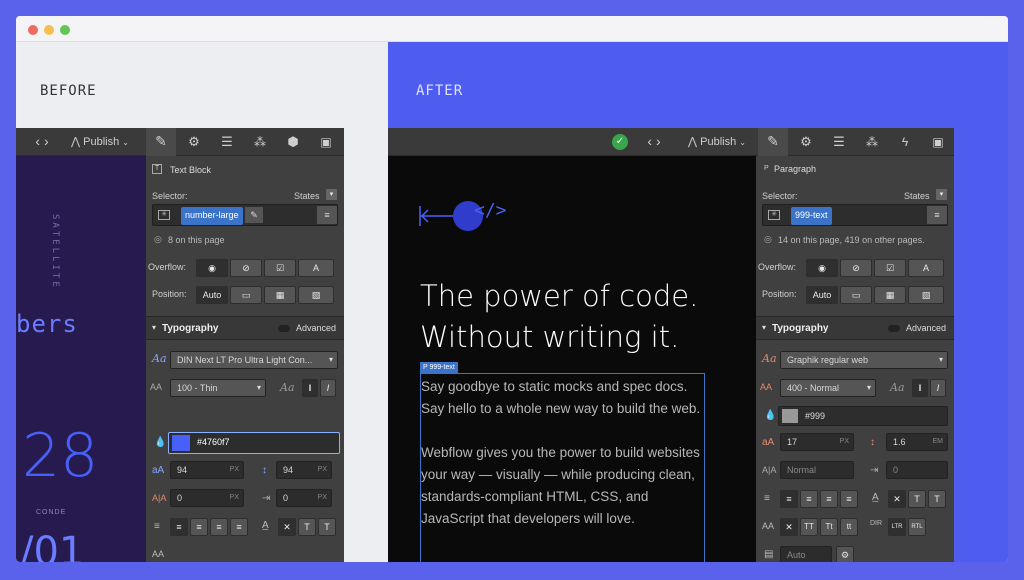 The width and height of the screenshot is (1024, 580). I want to click on lightning-tab: ϟ, so click(905, 142).